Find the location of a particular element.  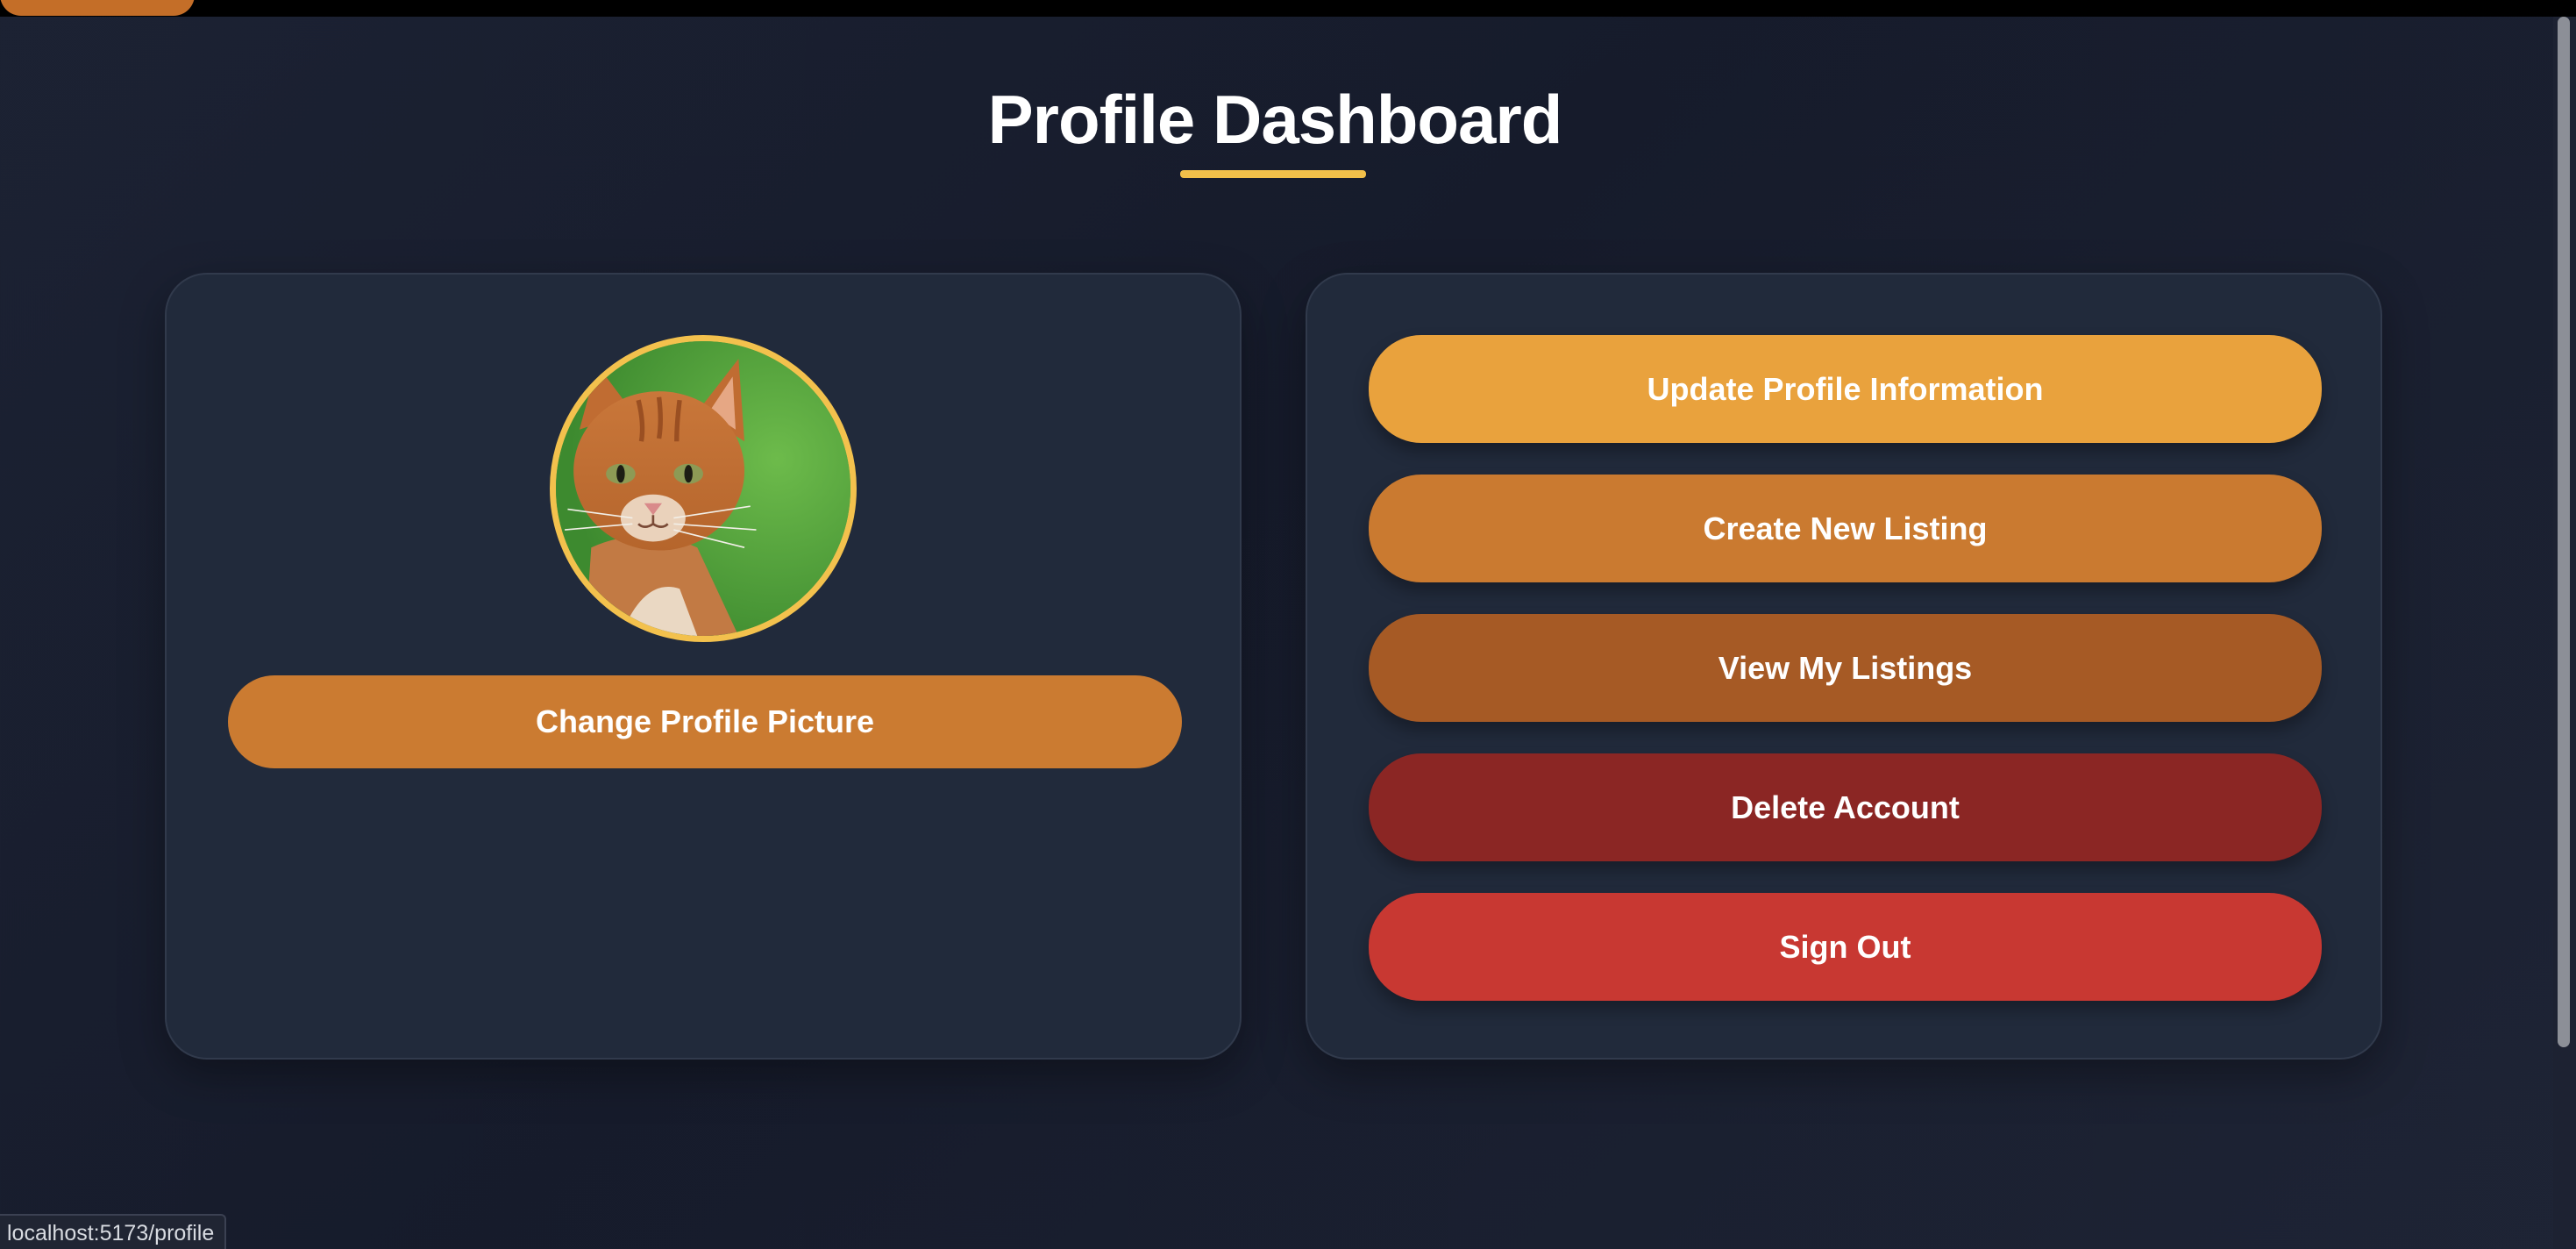

view-listings-button: View My Listings is located at coordinates (1845, 668).